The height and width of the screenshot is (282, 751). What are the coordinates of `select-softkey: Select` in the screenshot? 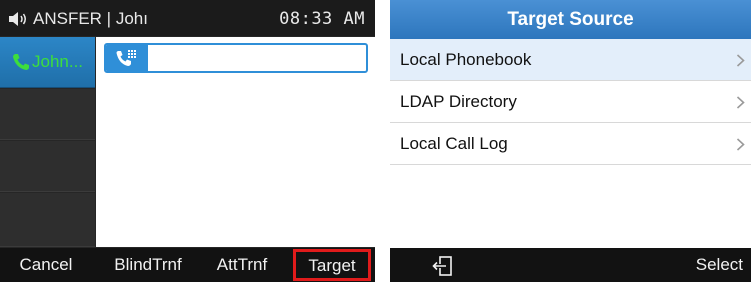 It's located at (719, 265).